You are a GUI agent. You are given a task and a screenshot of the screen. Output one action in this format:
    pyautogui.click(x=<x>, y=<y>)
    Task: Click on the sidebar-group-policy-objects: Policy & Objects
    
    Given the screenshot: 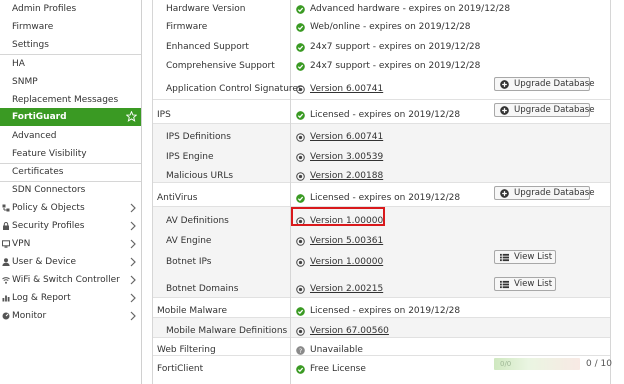 What is the action you would take?
    pyautogui.click(x=70, y=208)
    